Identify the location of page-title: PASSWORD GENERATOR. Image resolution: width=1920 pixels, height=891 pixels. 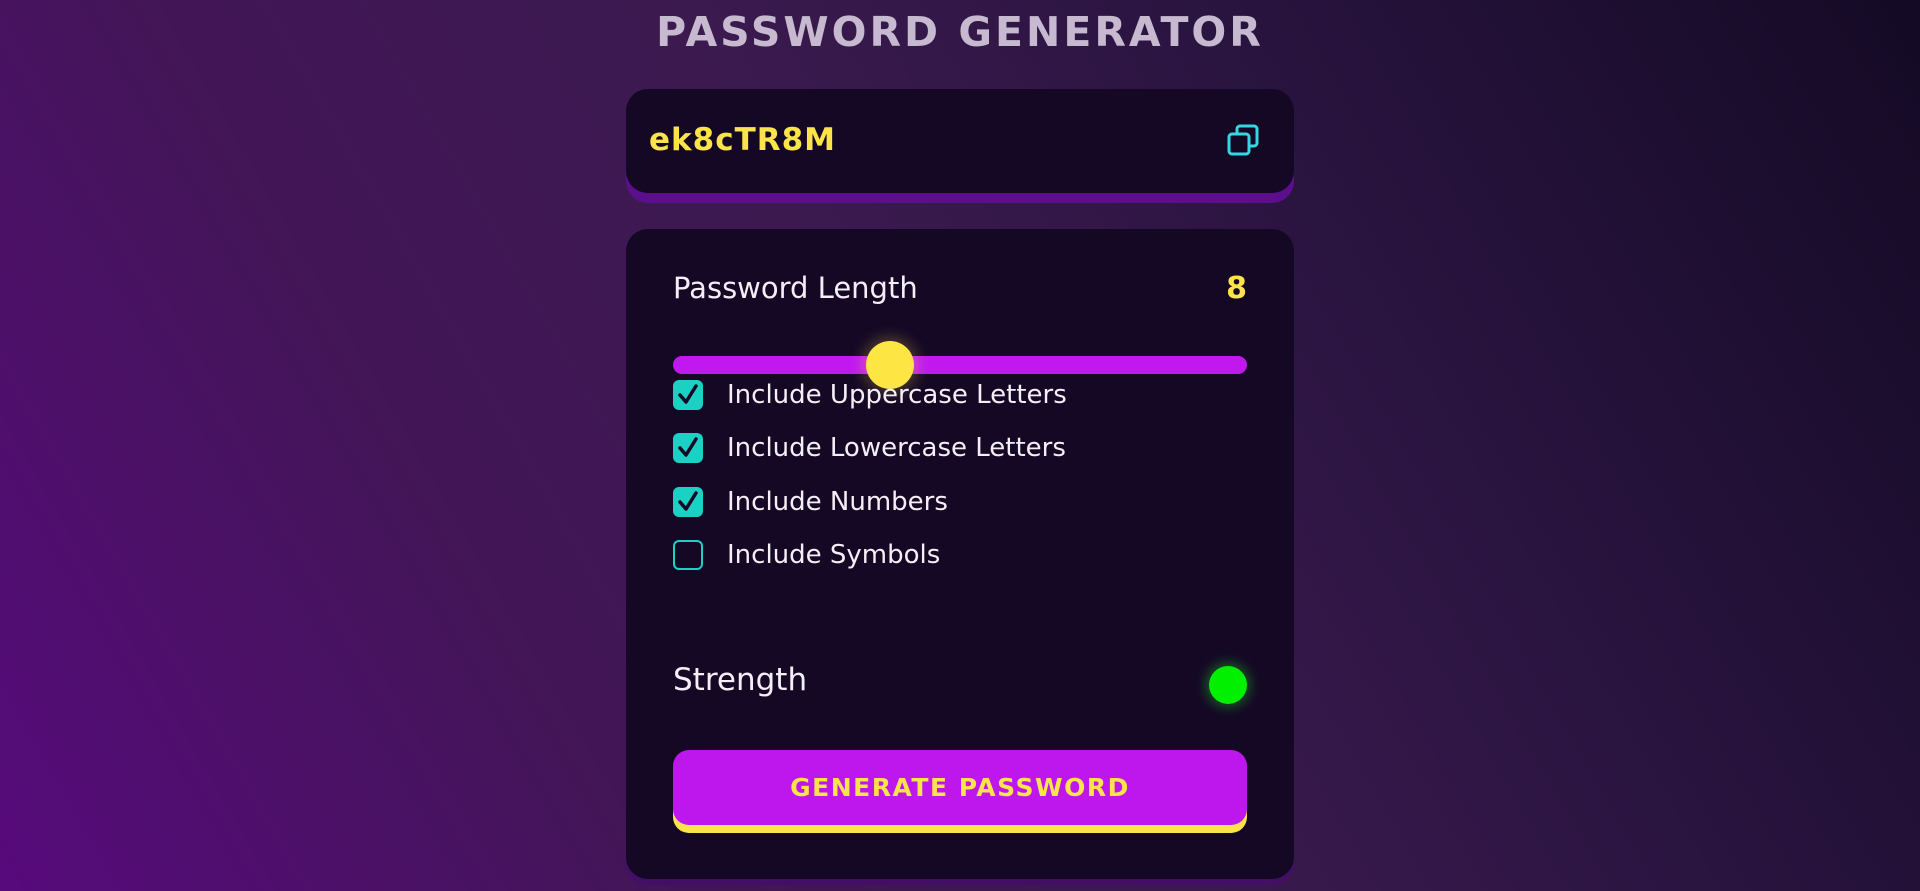
(960, 32).